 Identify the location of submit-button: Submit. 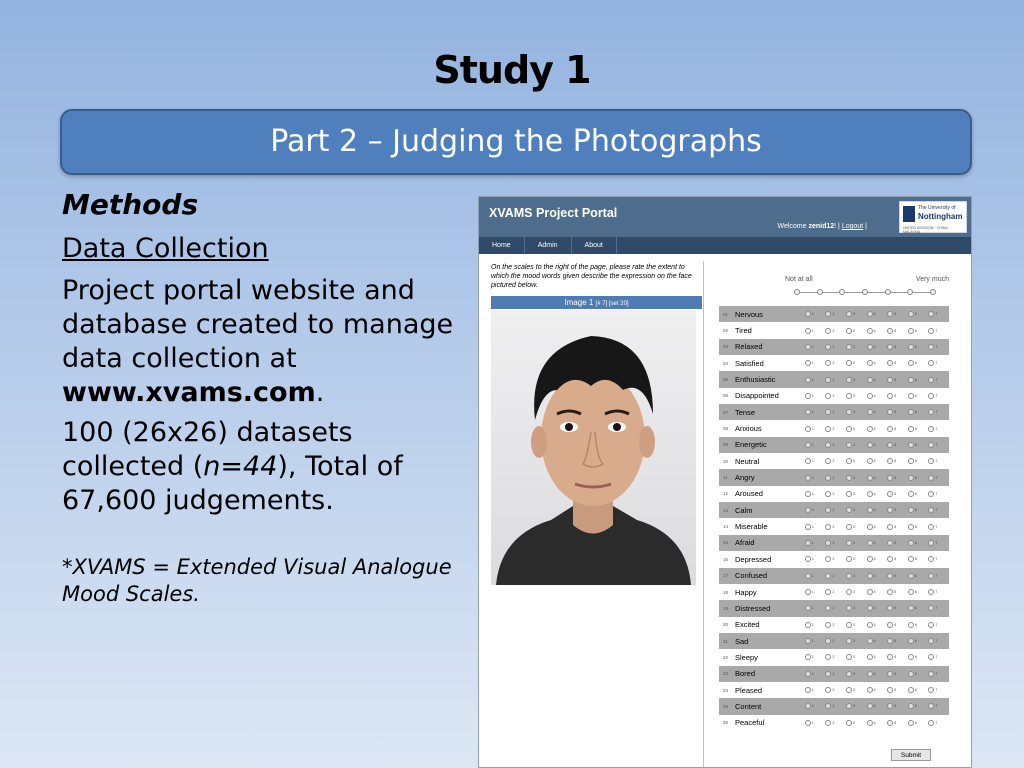
(911, 755).